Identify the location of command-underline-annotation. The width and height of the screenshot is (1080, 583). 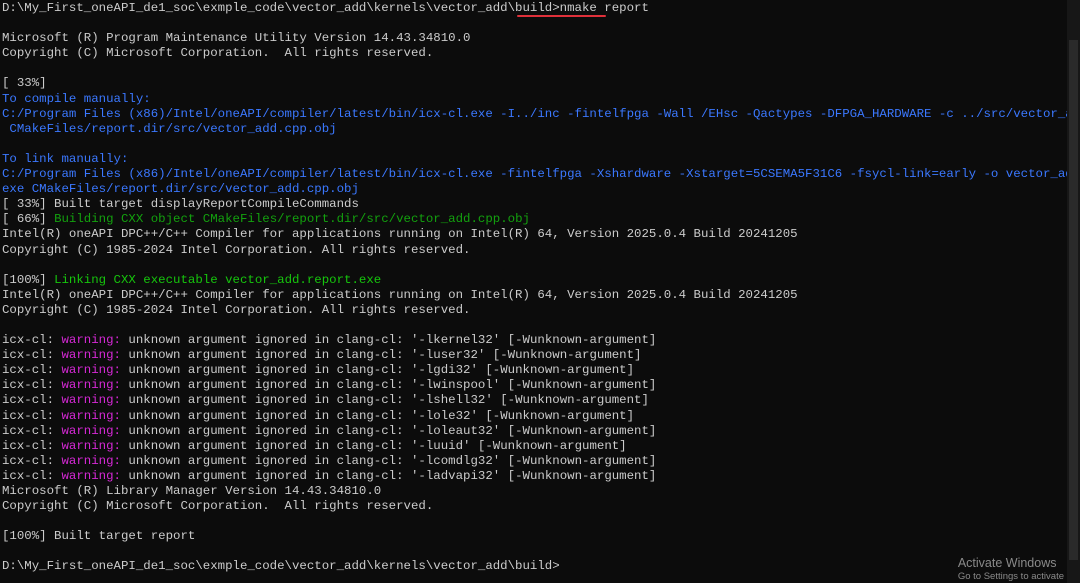
(561, 16).